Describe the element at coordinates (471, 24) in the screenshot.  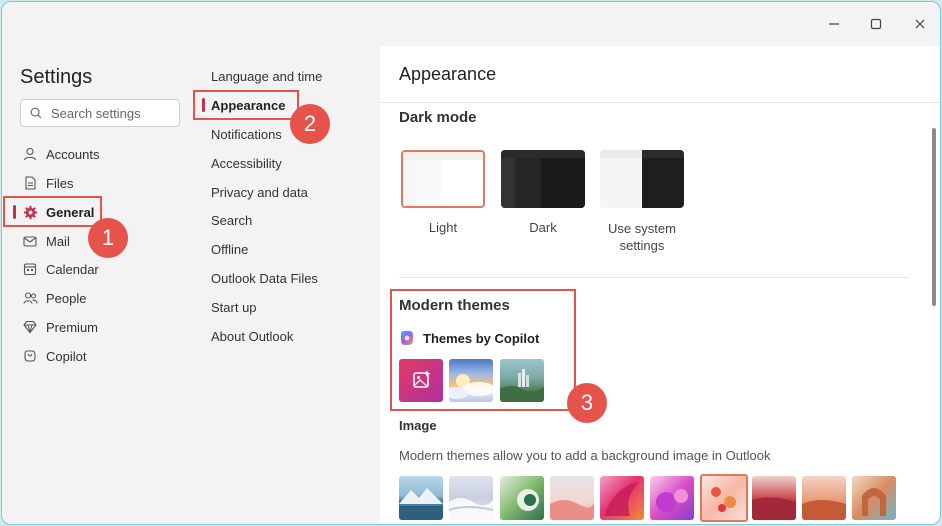
I see `title-bar` at that location.